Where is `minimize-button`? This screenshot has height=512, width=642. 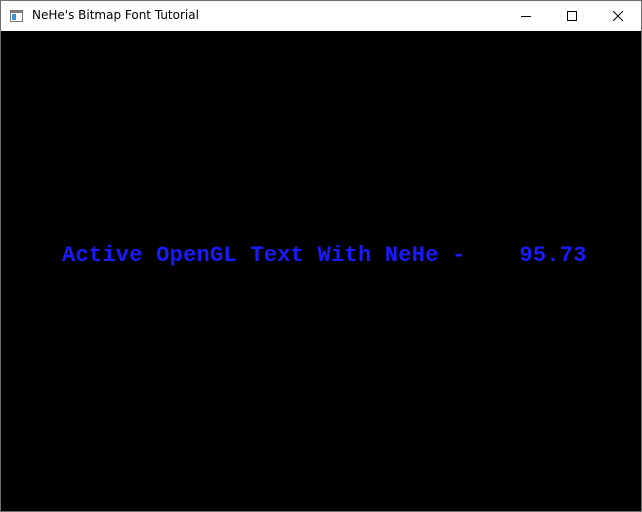
minimize-button is located at coordinates (526, 16).